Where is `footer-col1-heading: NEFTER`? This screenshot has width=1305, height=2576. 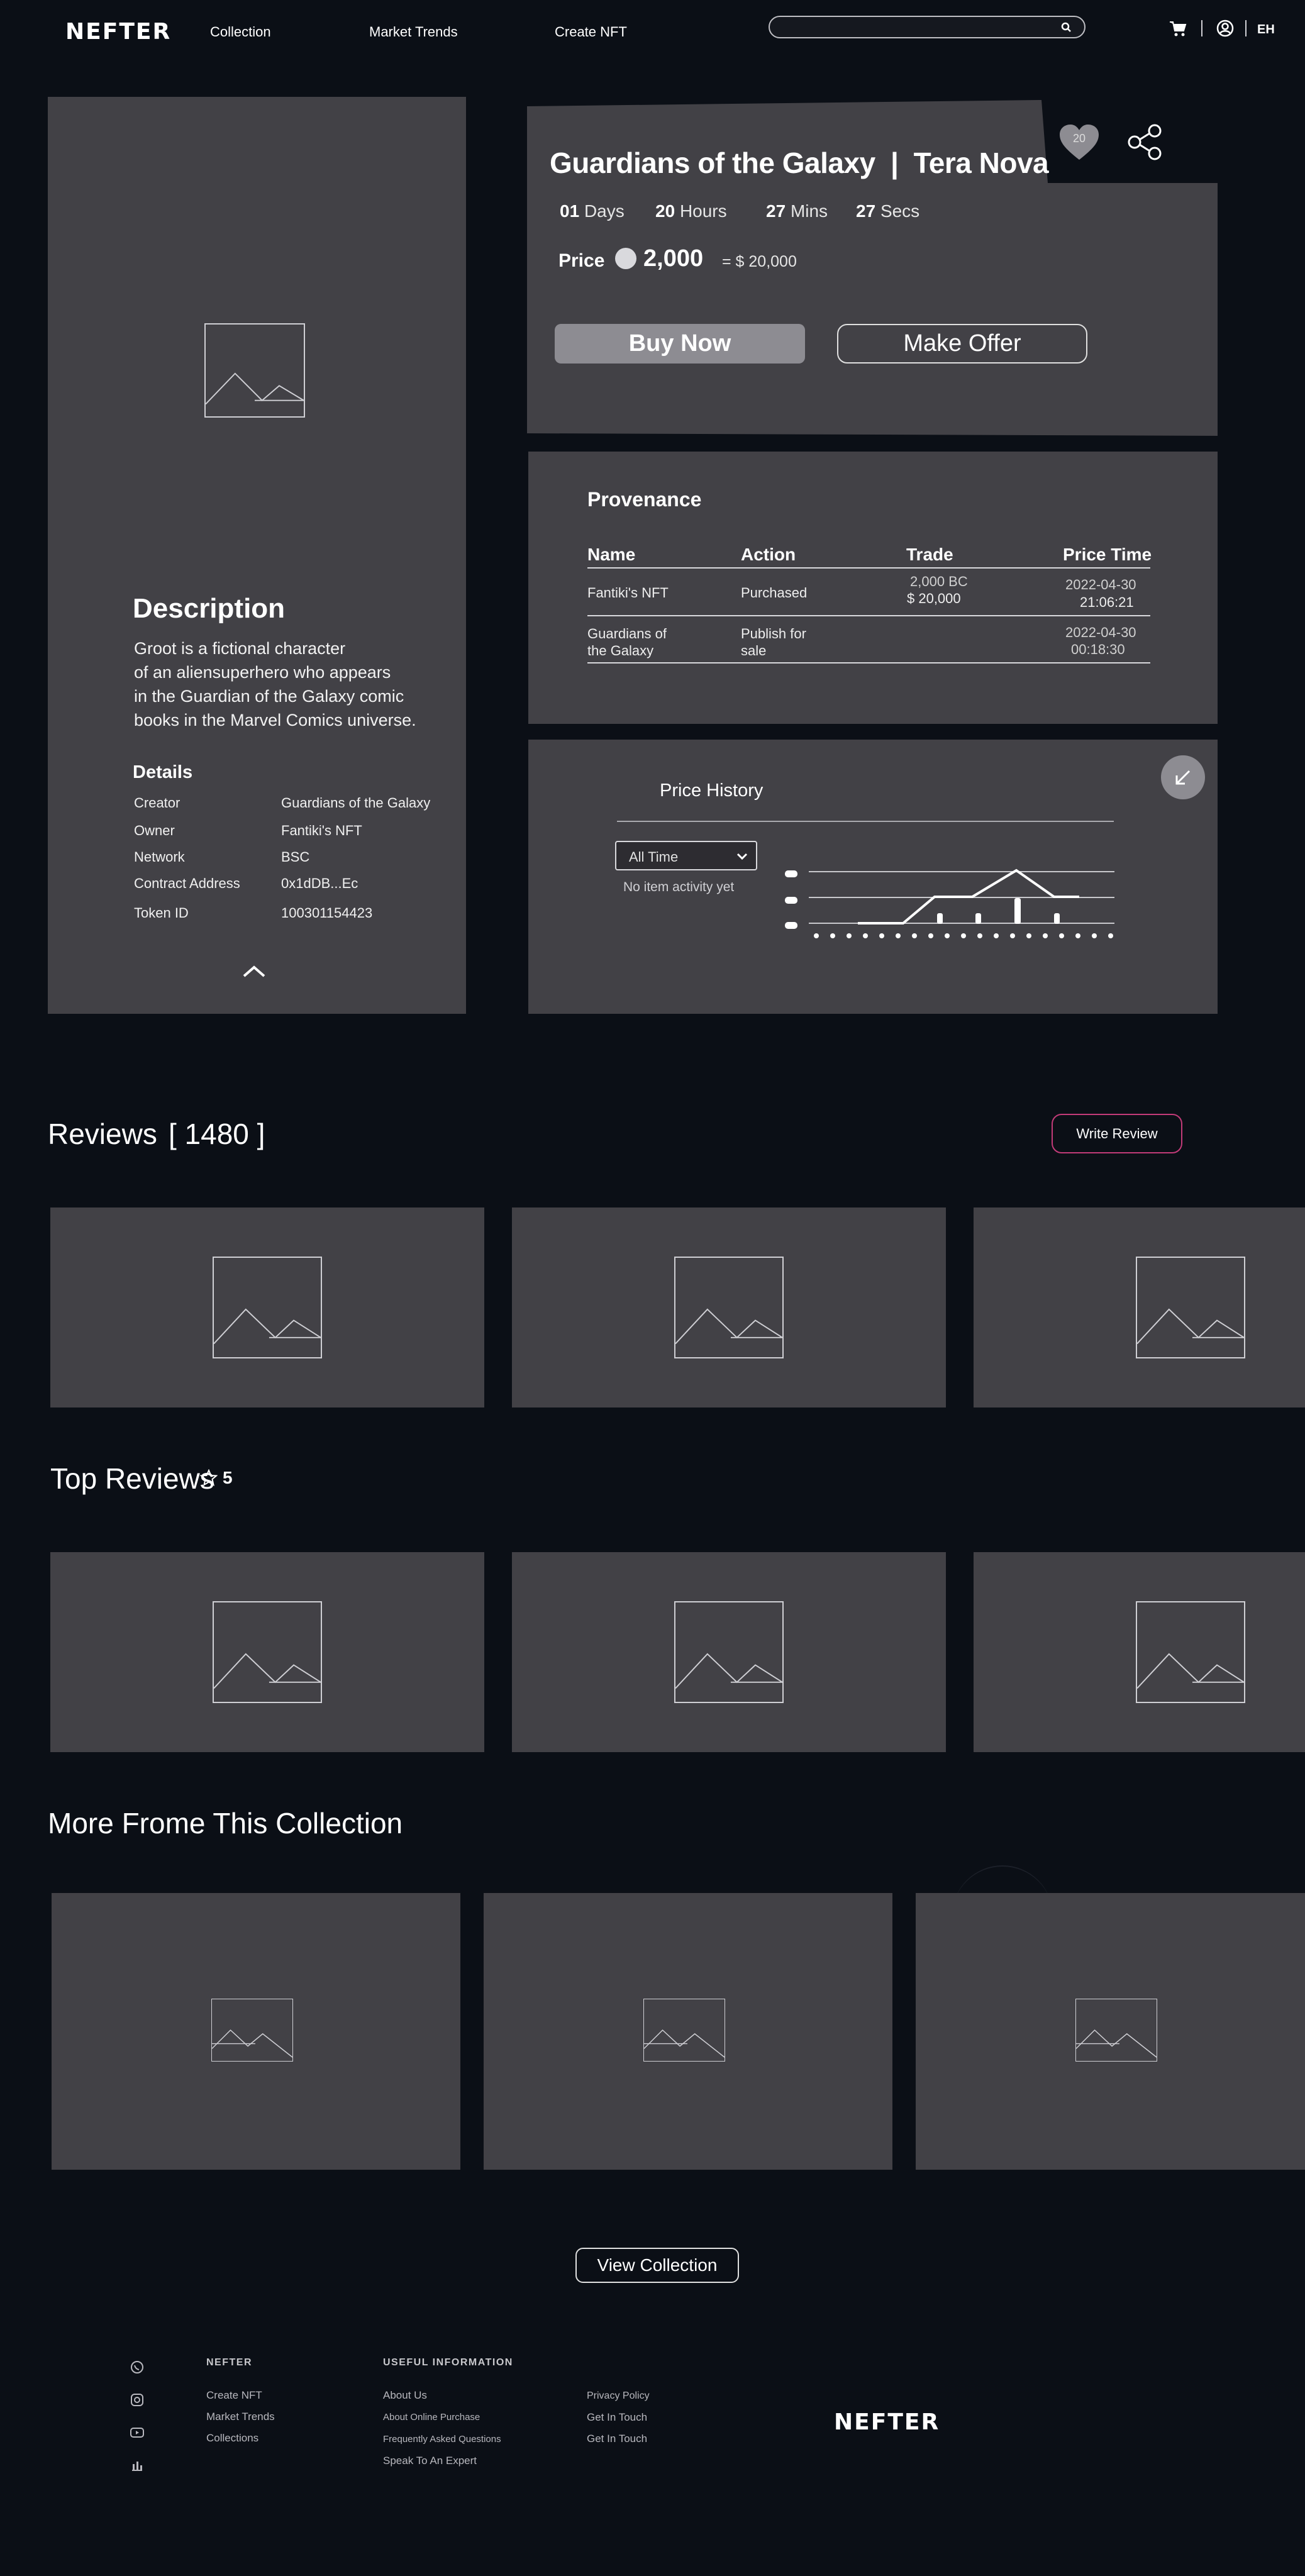 footer-col1-heading: NEFTER is located at coordinates (229, 2362).